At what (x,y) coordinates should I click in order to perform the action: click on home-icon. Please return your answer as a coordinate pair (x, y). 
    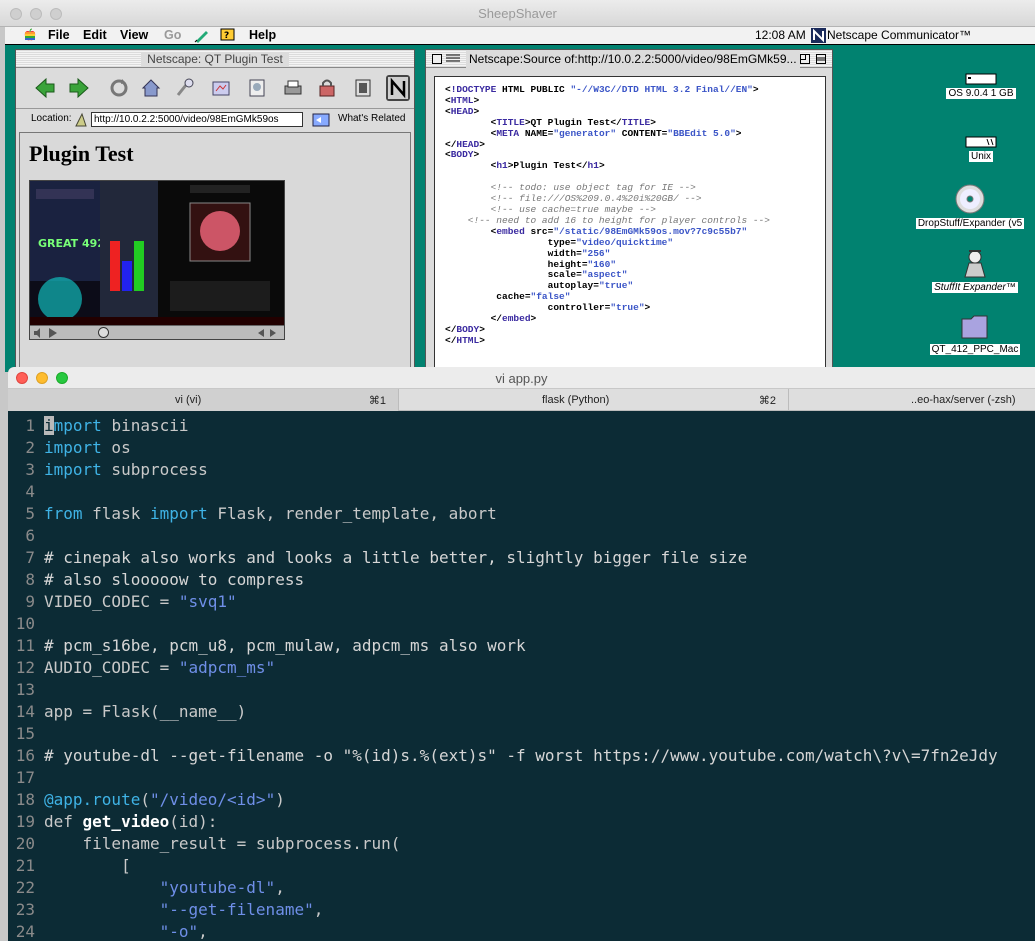
    Looking at the image, I should click on (151, 88).